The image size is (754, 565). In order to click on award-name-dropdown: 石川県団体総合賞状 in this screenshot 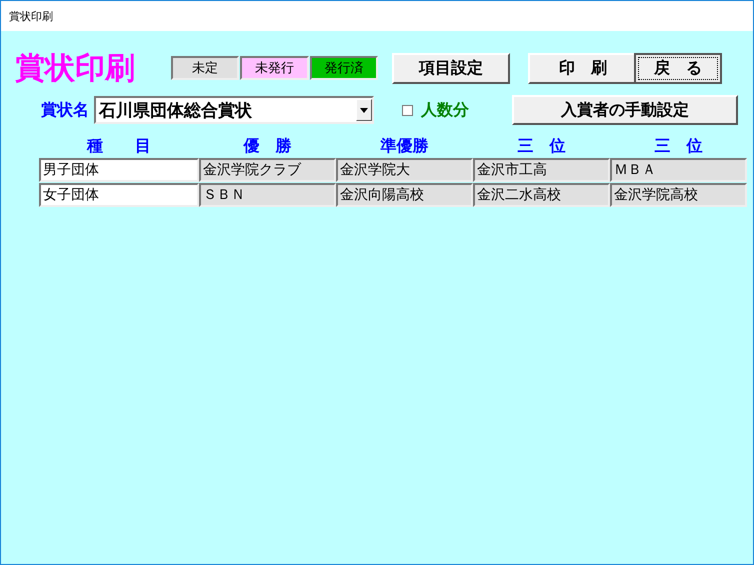, I will do `click(234, 110)`.